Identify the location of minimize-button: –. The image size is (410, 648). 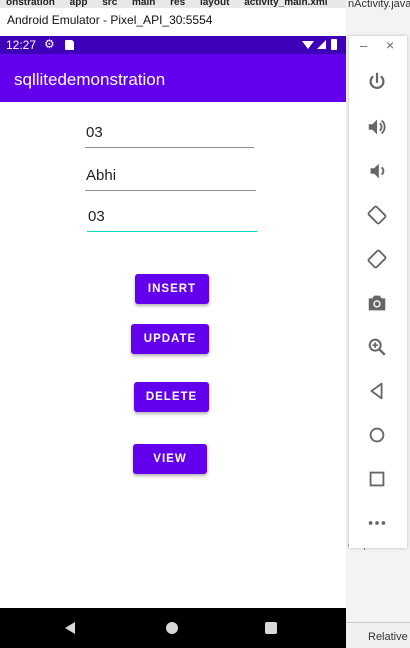
(363, 45).